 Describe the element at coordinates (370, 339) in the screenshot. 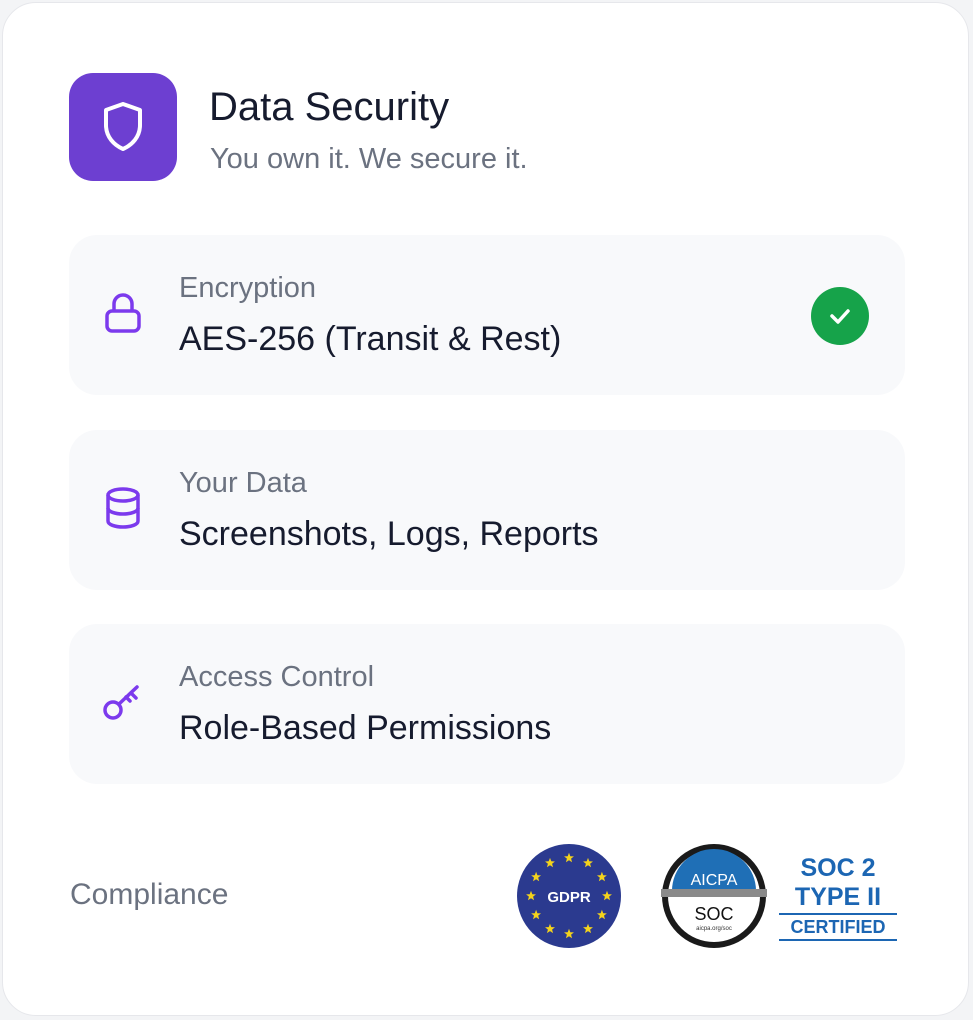

I see `item-value: AES-256 (Transit & Rest)` at that location.